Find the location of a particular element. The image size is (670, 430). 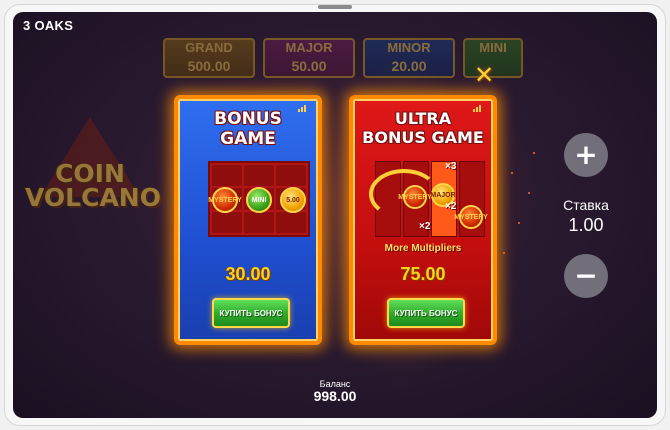

bet-label: Ставка is located at coordinates (586, 205).